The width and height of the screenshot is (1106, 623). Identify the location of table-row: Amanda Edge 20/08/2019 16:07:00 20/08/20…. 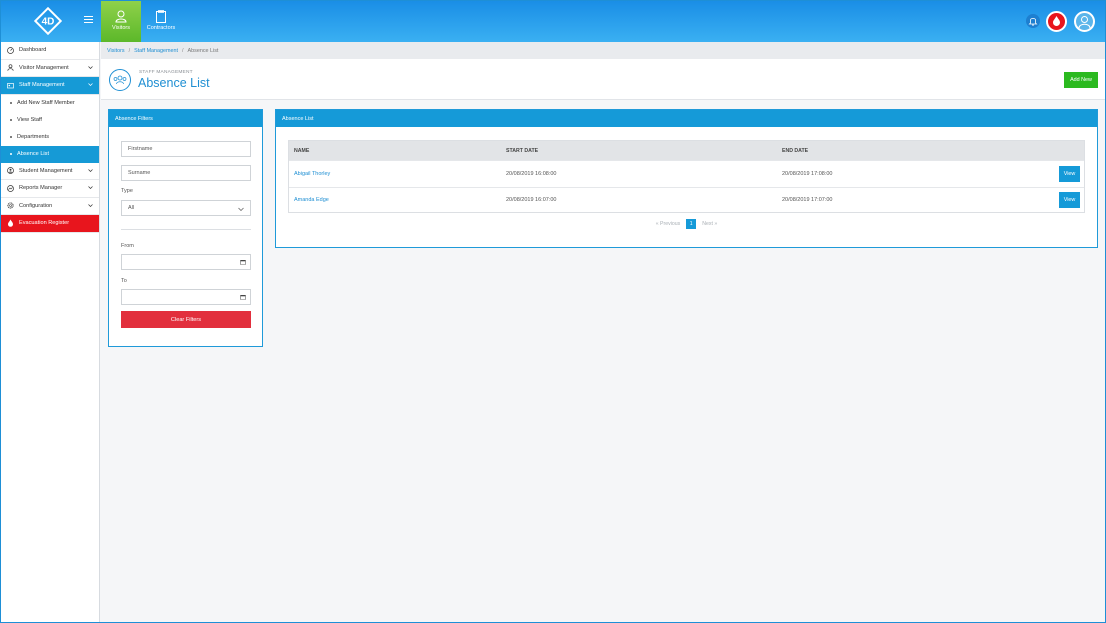
(686, 200).